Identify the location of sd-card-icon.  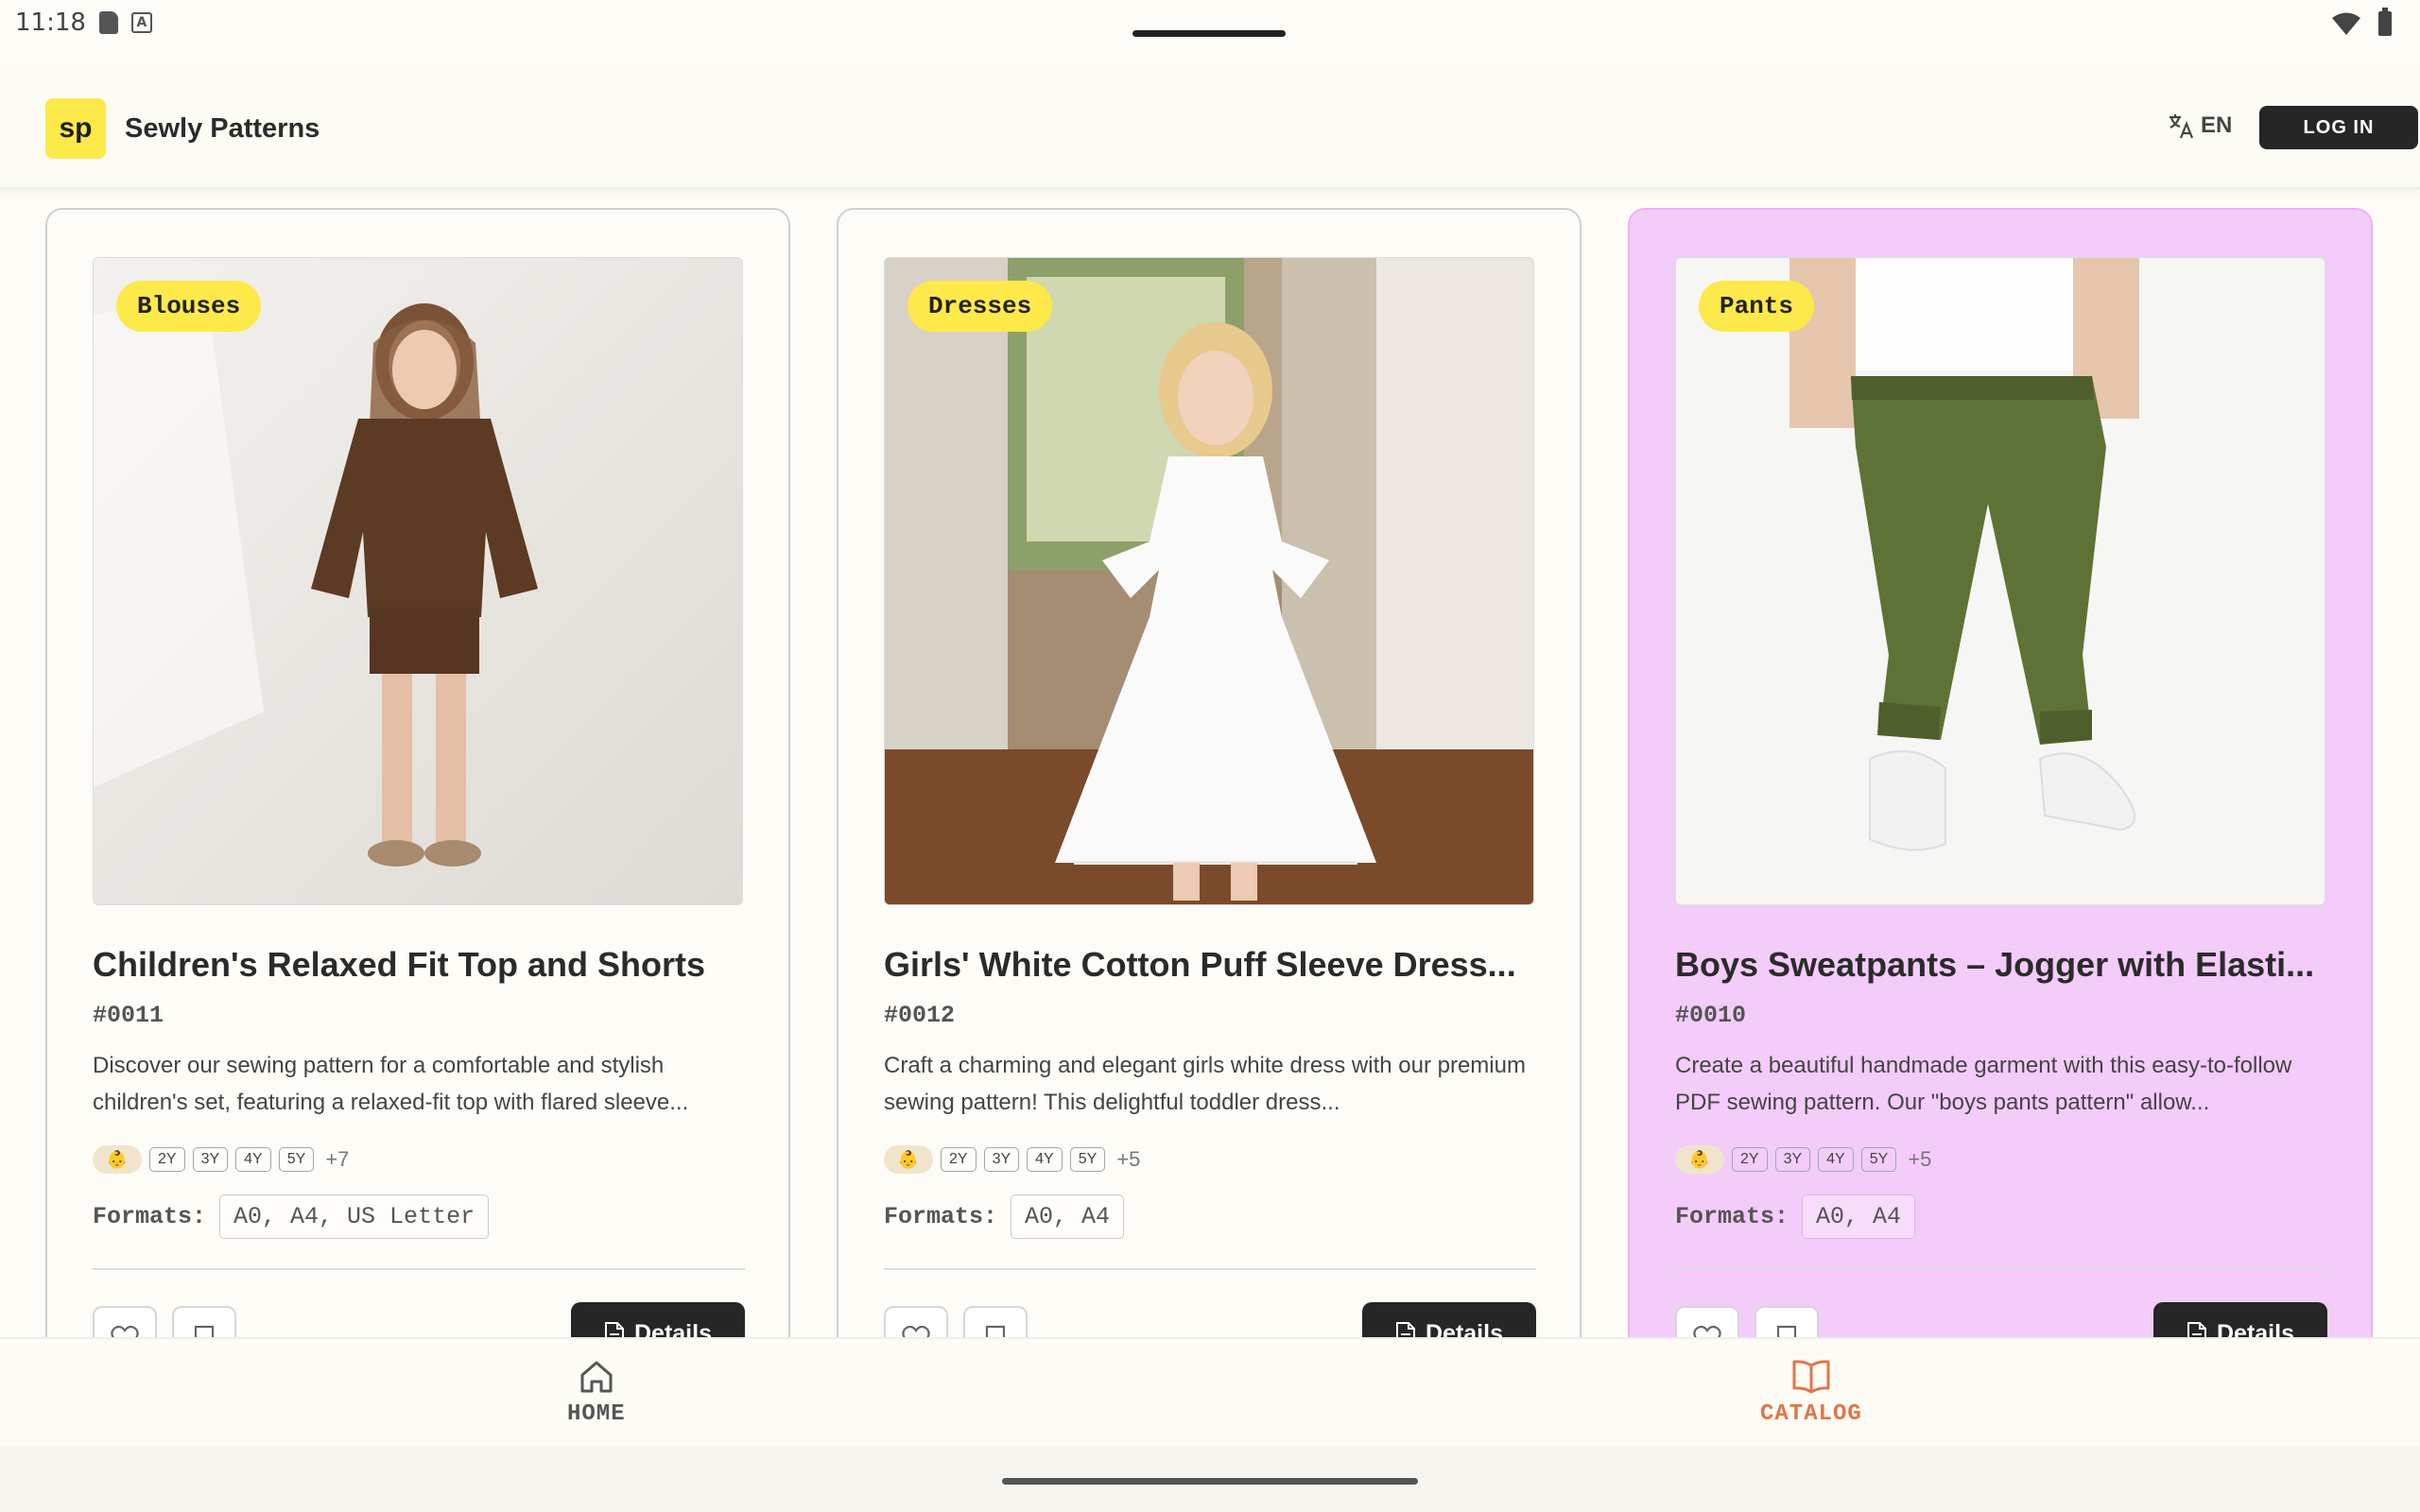
(108, 22).